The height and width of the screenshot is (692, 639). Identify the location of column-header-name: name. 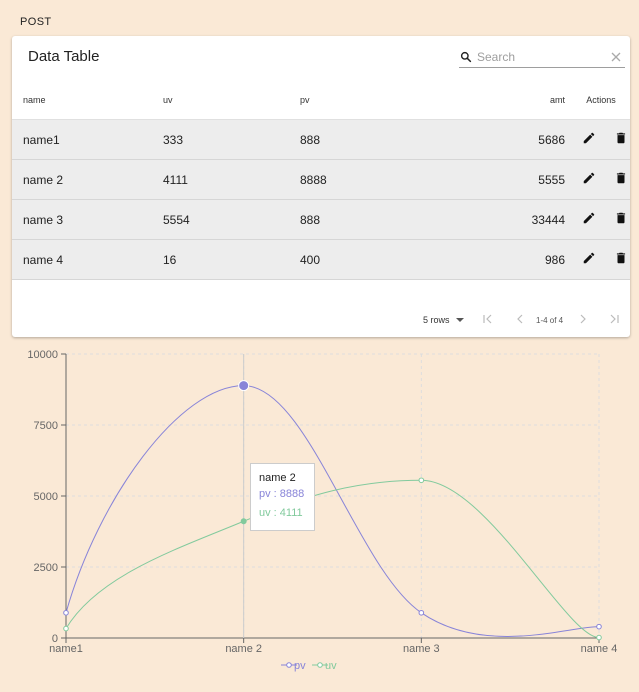
(87, 100).